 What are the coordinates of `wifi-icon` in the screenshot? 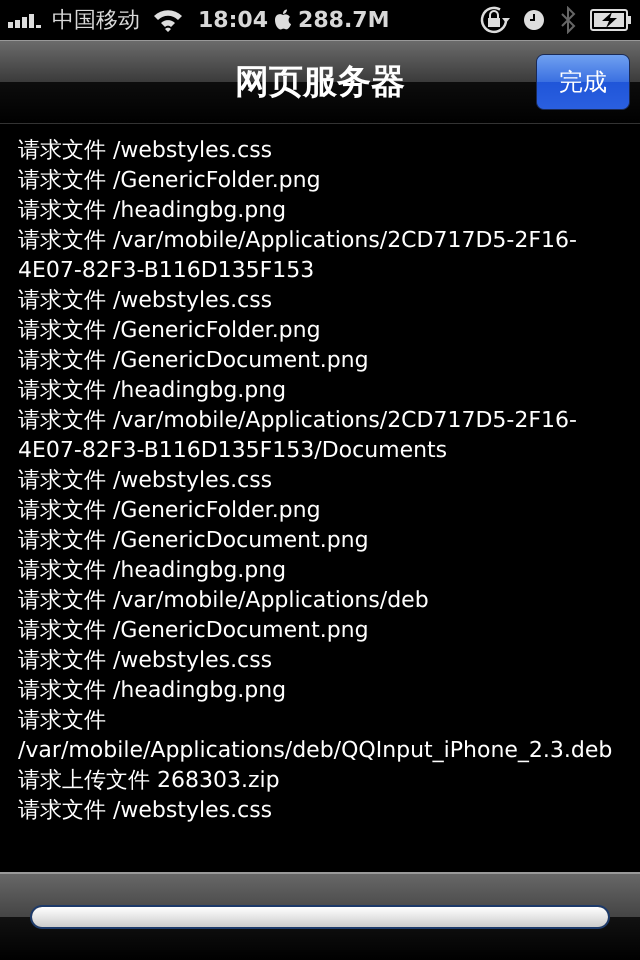 It's located at (168, 20).